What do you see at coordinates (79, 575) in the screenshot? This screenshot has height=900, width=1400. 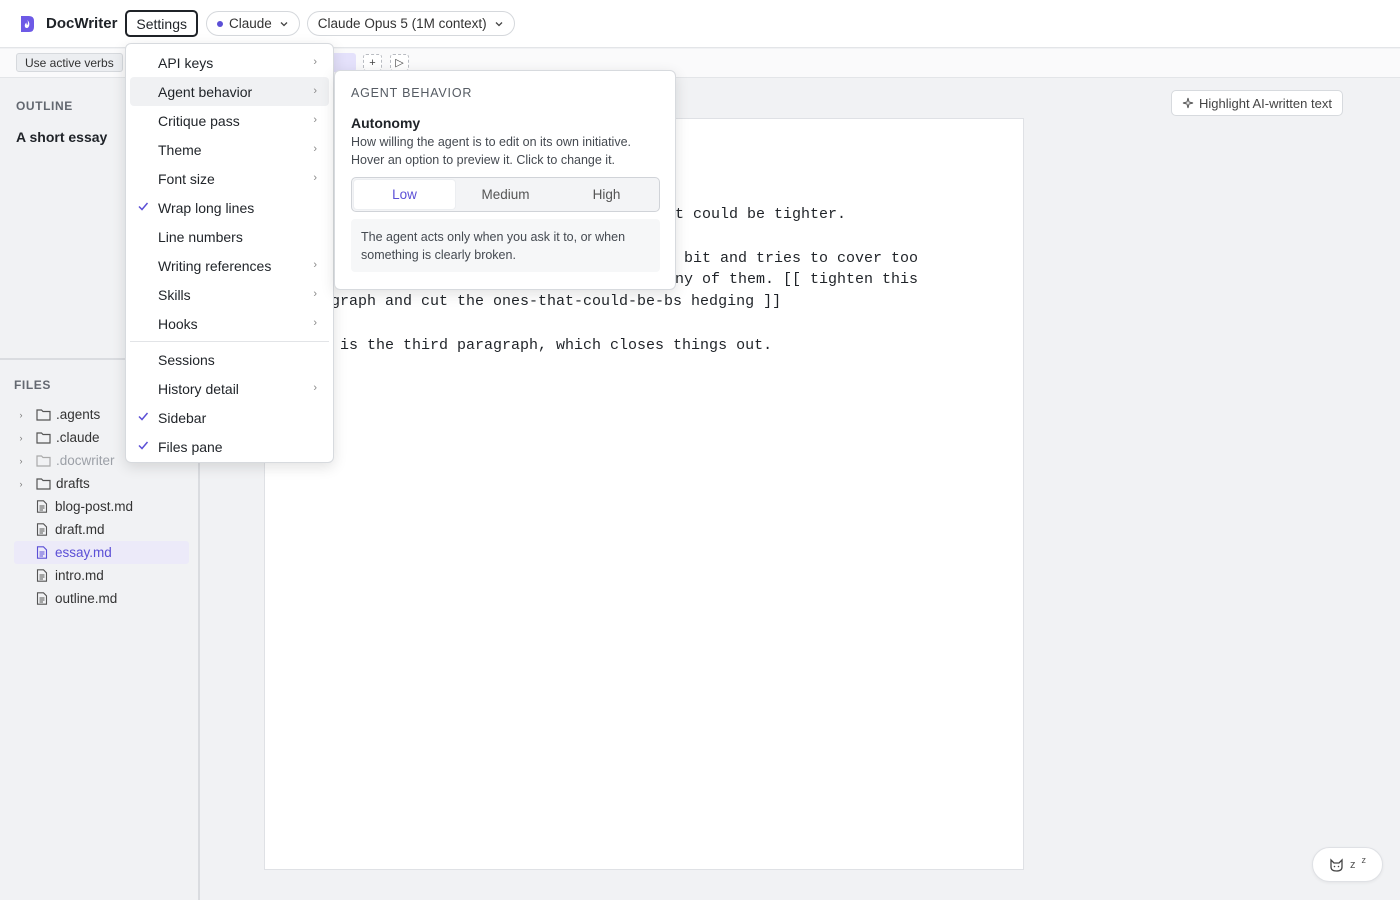 I see `tree-label: intro.md` at bounding box center [79, 575].